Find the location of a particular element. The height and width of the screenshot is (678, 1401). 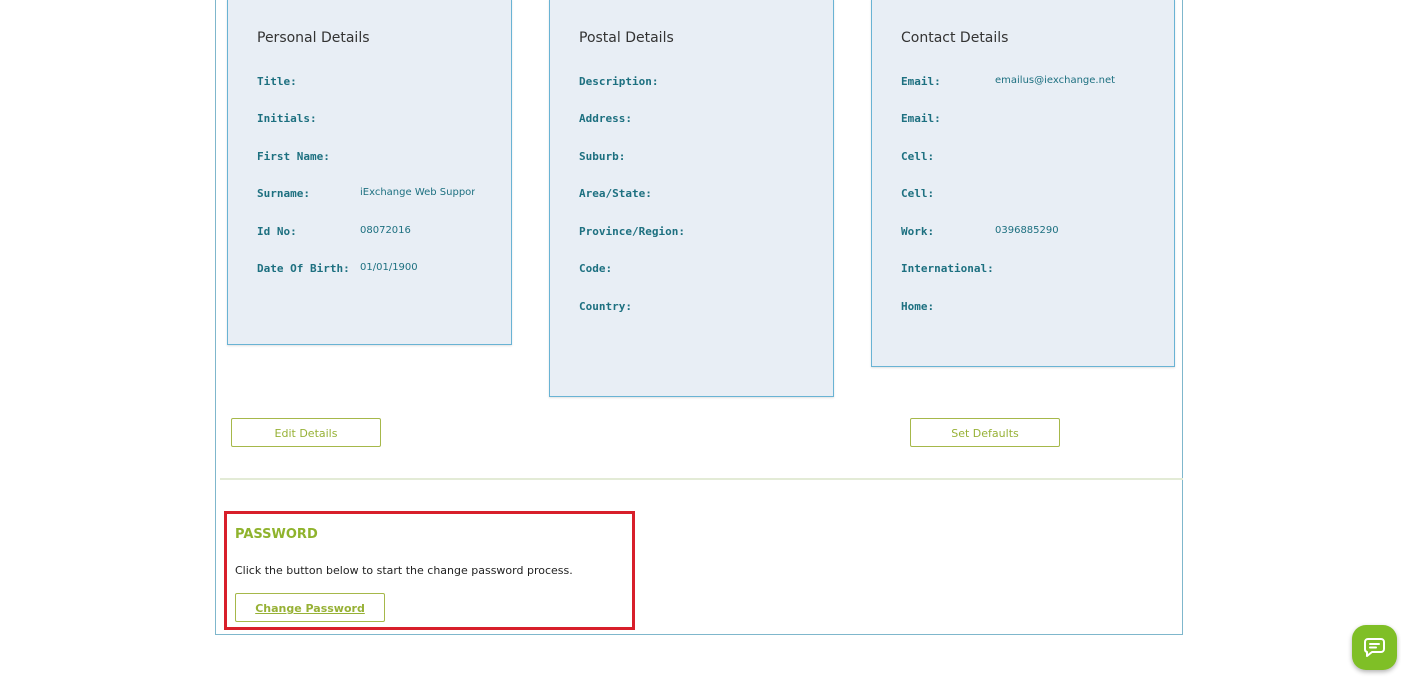

postal-row-country: Country: is located at coordinates (704, 308).